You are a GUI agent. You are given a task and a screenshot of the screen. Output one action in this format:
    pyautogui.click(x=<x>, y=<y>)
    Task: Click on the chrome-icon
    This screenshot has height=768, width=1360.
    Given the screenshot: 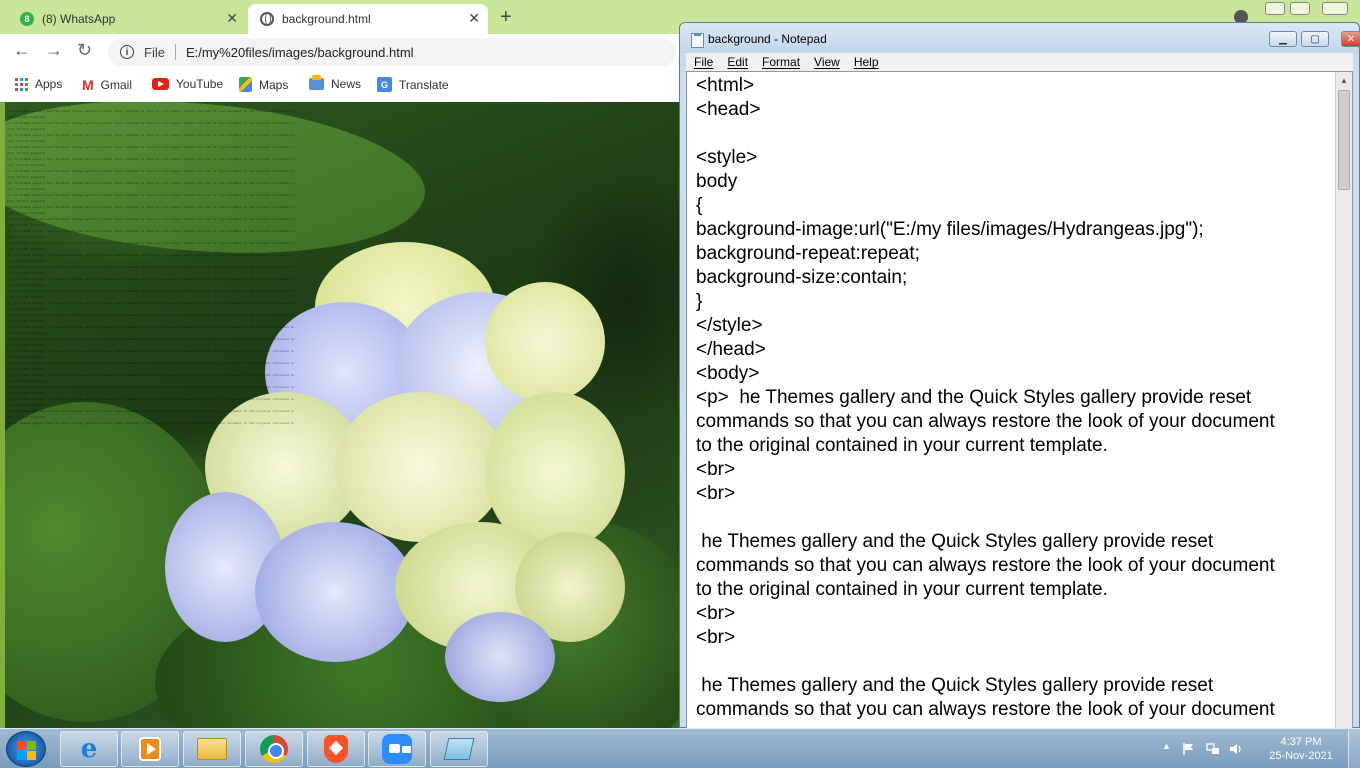 What is the action you would take?
    pyautogui.click(x=274, y=749)
    